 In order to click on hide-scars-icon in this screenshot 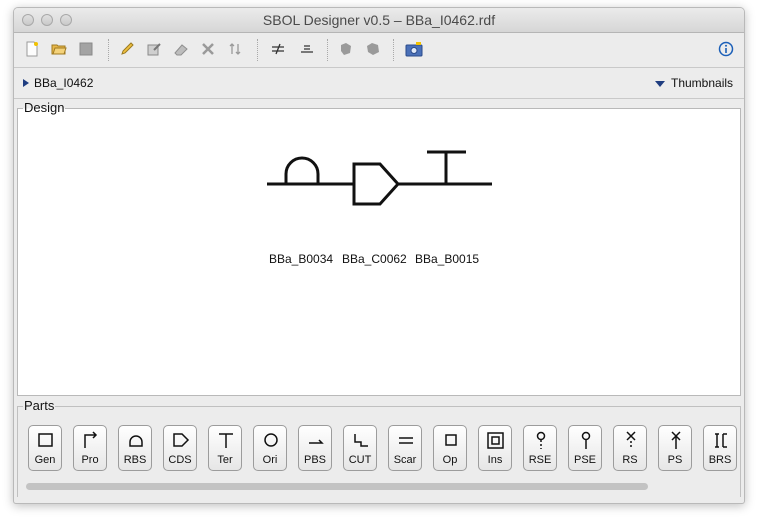, I will do `click(278, 49)`.